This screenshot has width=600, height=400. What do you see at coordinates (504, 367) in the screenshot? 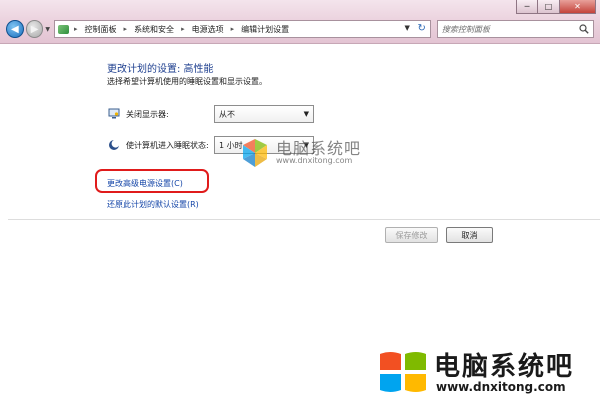
I see `watermark-name-large: 电脑系统吧` at bounding box center [504, 367].